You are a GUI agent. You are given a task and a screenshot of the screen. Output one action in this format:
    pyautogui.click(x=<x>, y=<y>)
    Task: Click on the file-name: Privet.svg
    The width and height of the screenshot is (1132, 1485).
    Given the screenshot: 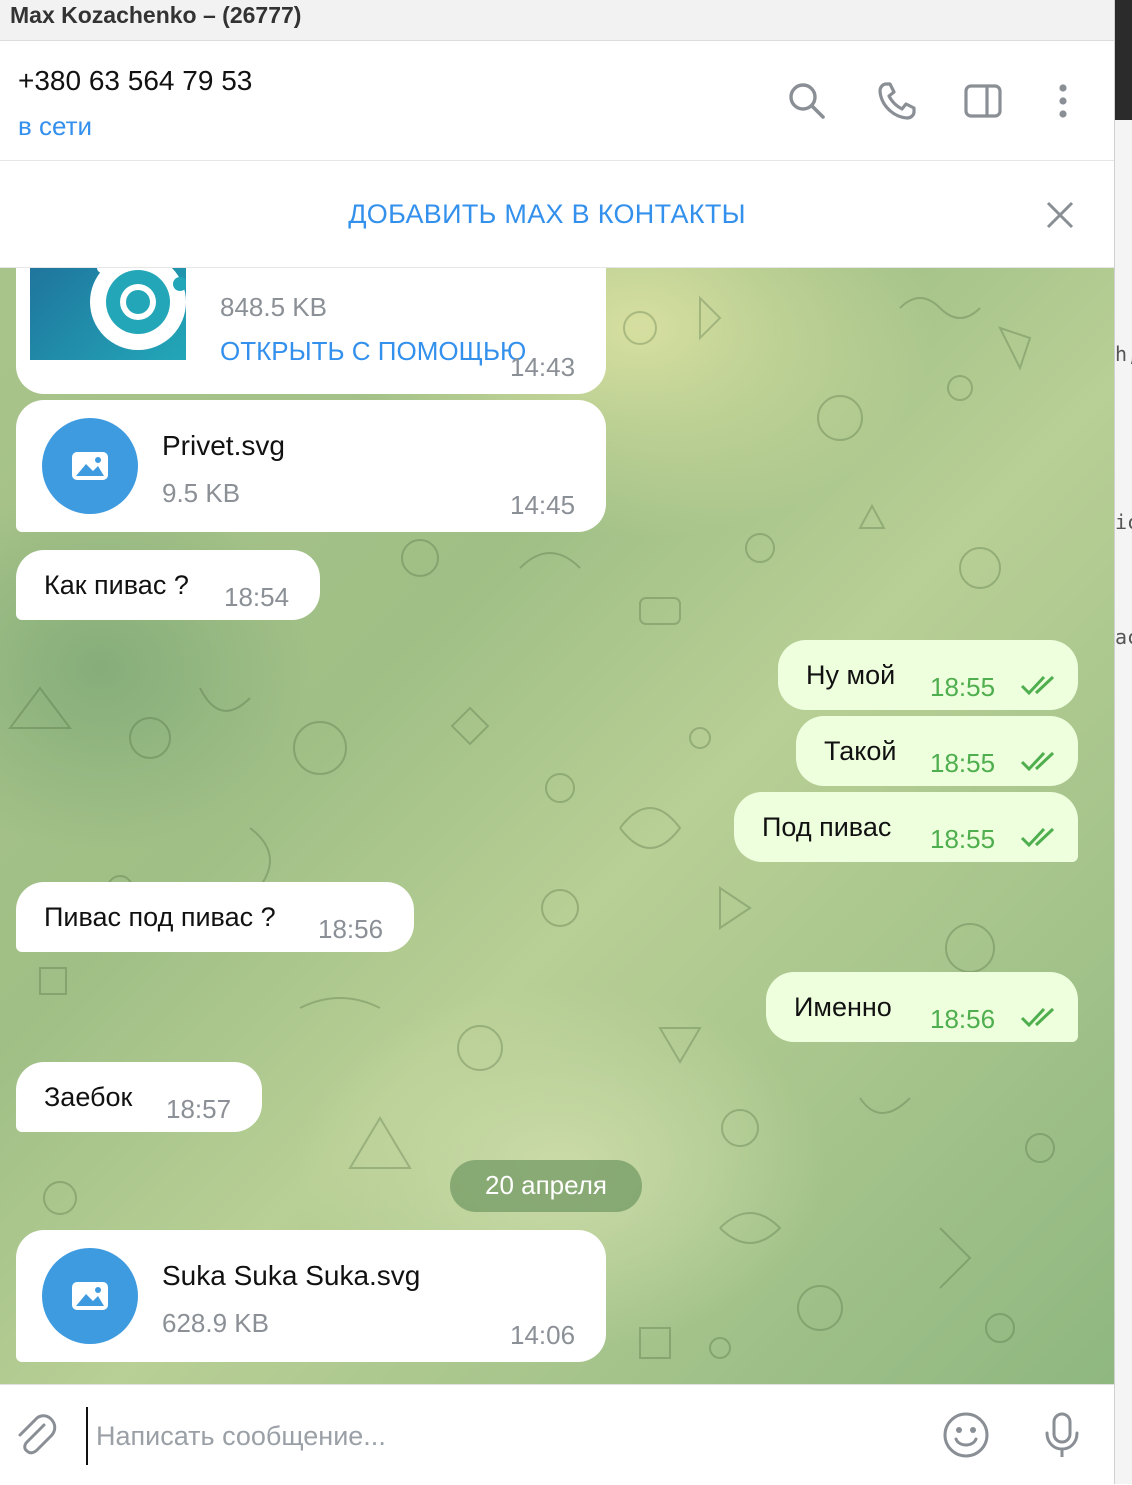 What is the action you would take?
    pyautogui.click(x=223, y=445)
    